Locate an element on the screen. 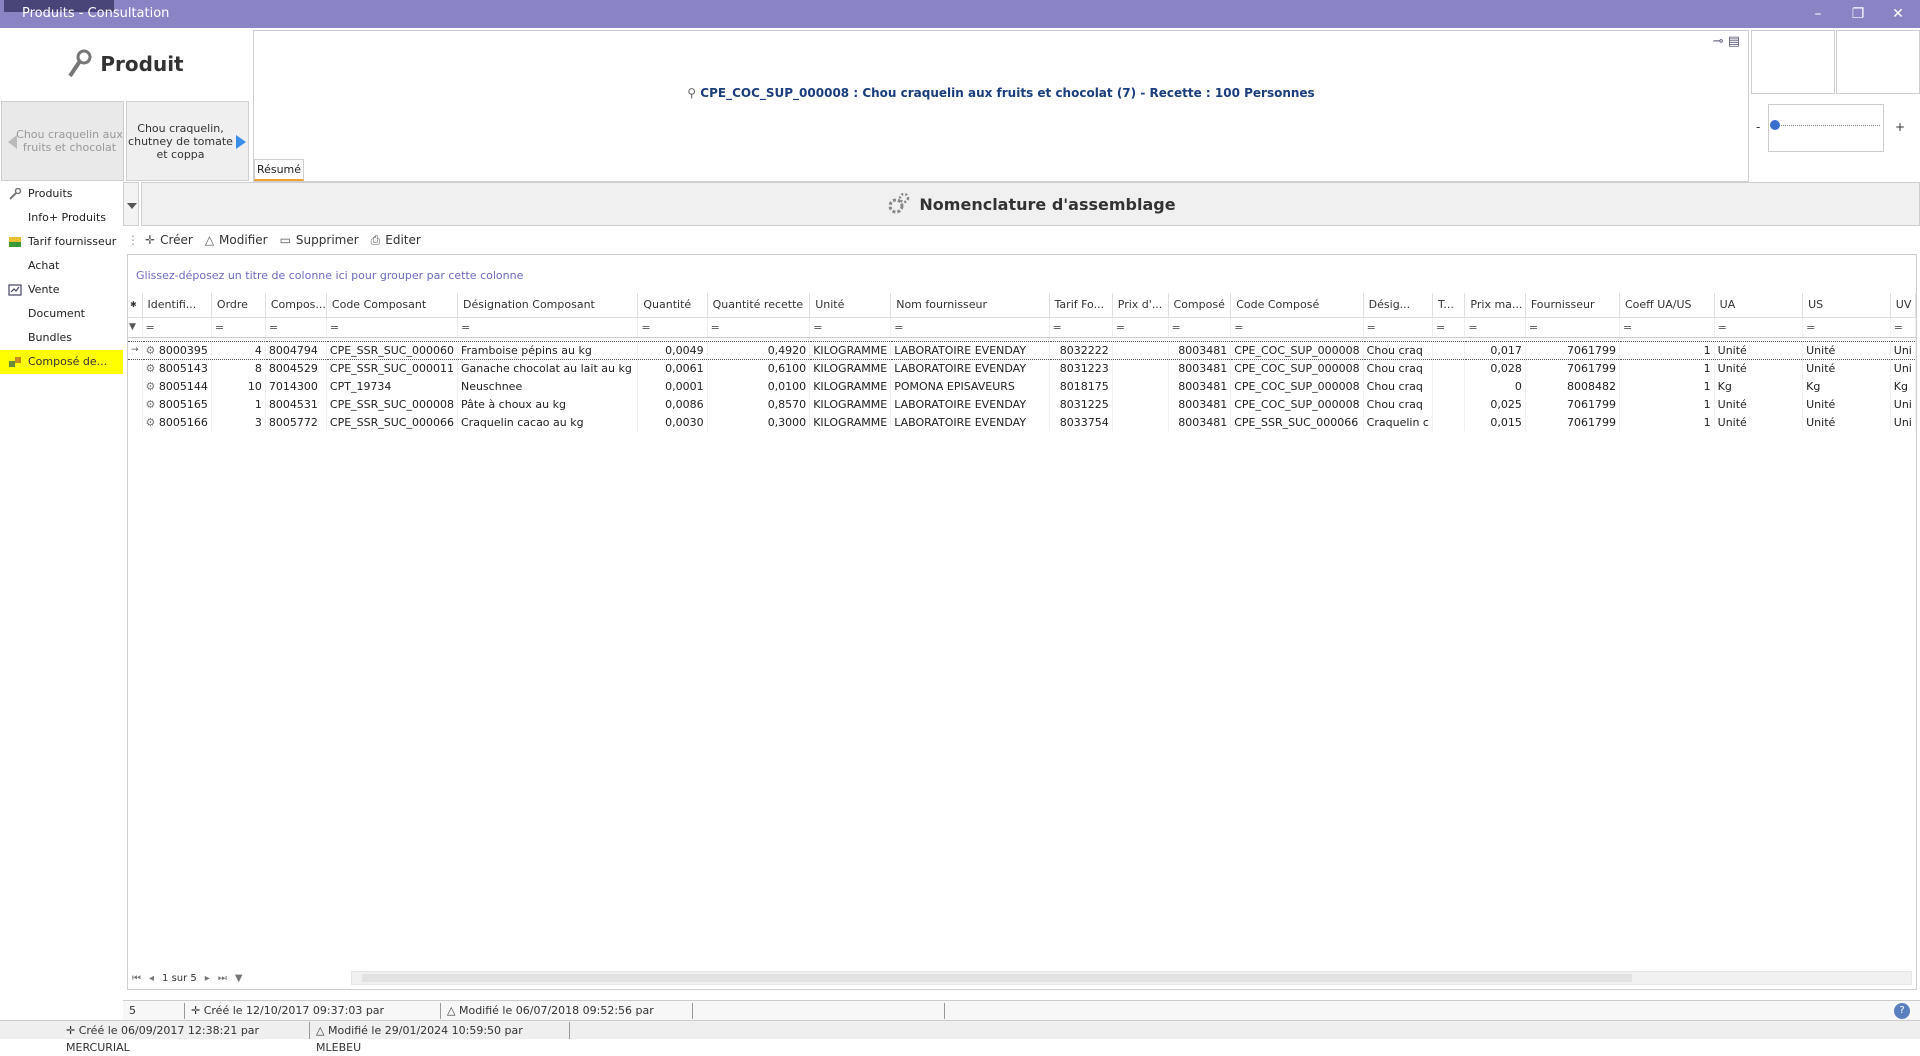  column-header: Quantité recette is located at coordinates (759, 305).